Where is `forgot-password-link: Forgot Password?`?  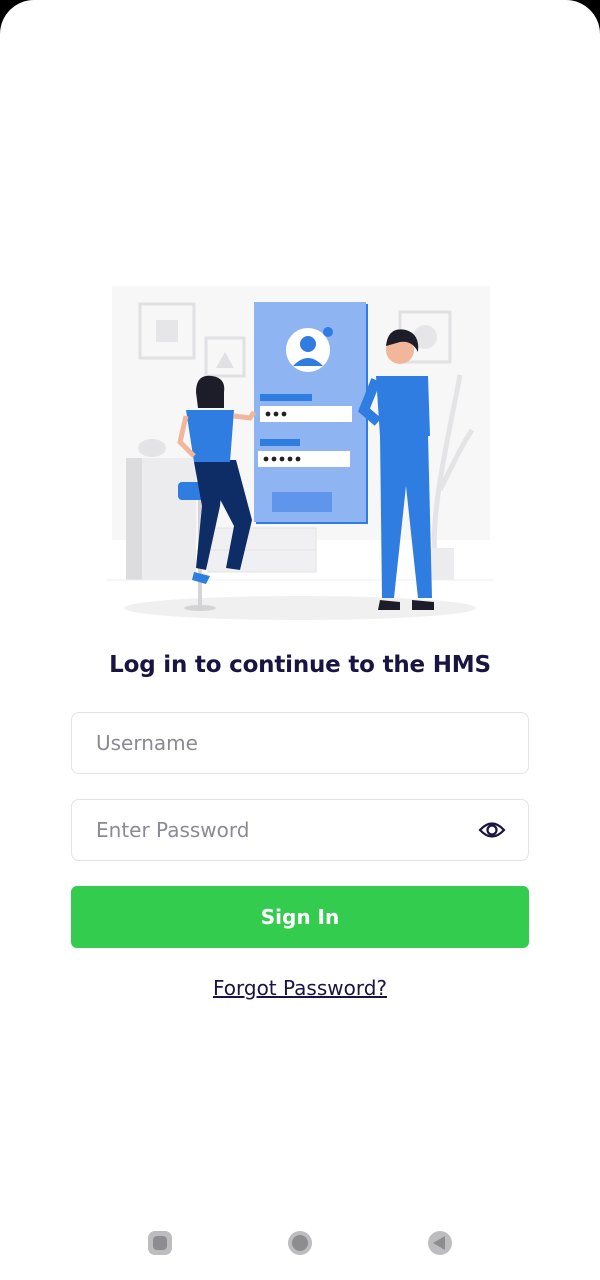
forgot-password-link: Forgot Password? is located at coordinates (300, 988).